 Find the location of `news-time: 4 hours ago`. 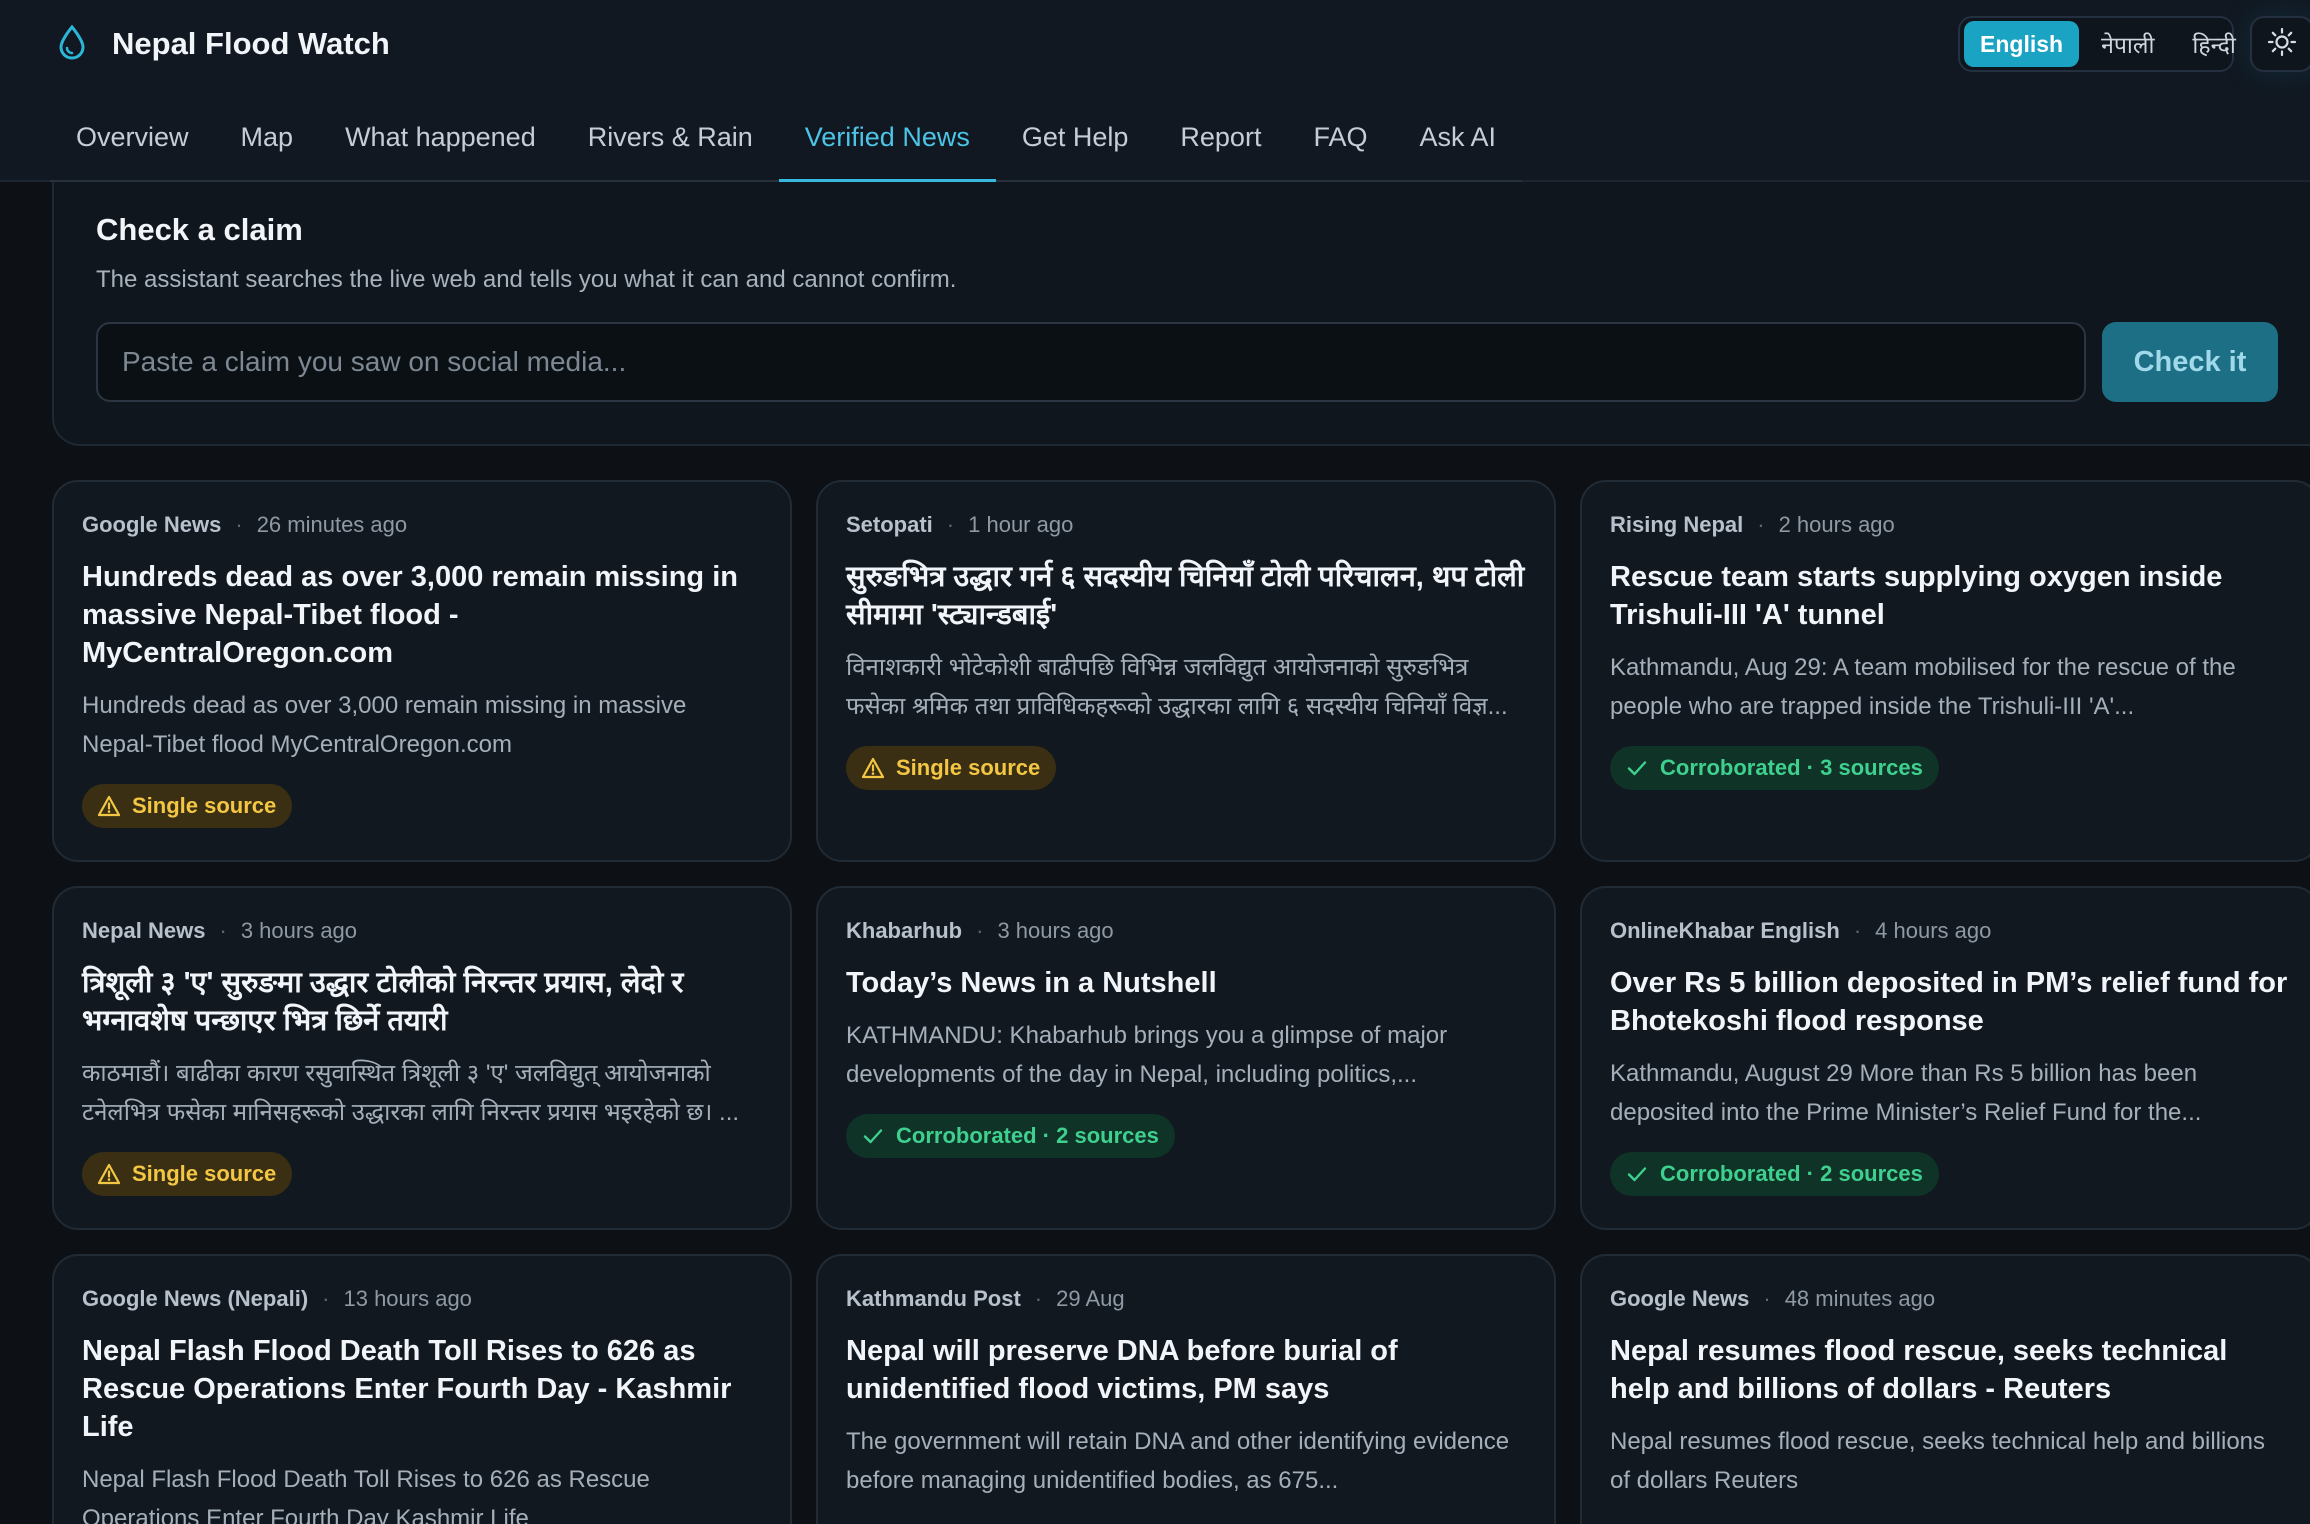

news-time: 4 hours ago is located at coordinates (1933, 930).